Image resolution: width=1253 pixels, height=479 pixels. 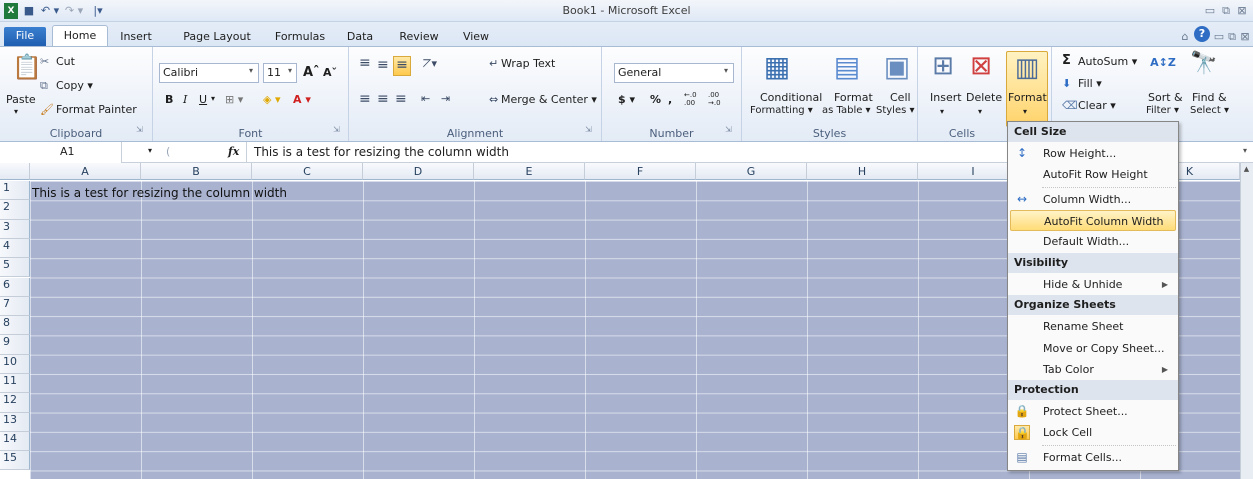 What do you see at coordinates (1093, 284) in the screenshot?
I see `menu-item-hide-unhide: Hide & Unhide ▶` at bounding box center [1093, 284].